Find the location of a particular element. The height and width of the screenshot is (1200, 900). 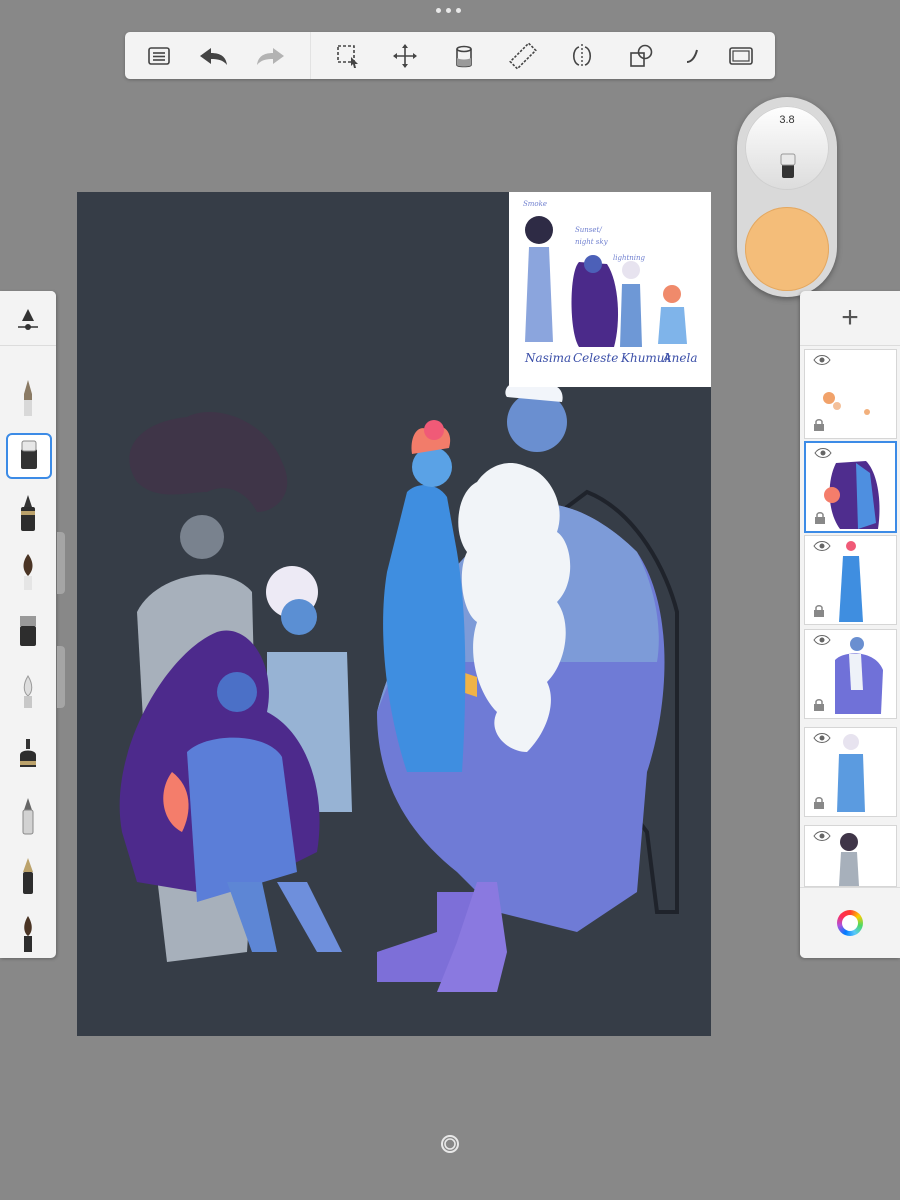

size-slider-handle is located at coordinates (61, 563).